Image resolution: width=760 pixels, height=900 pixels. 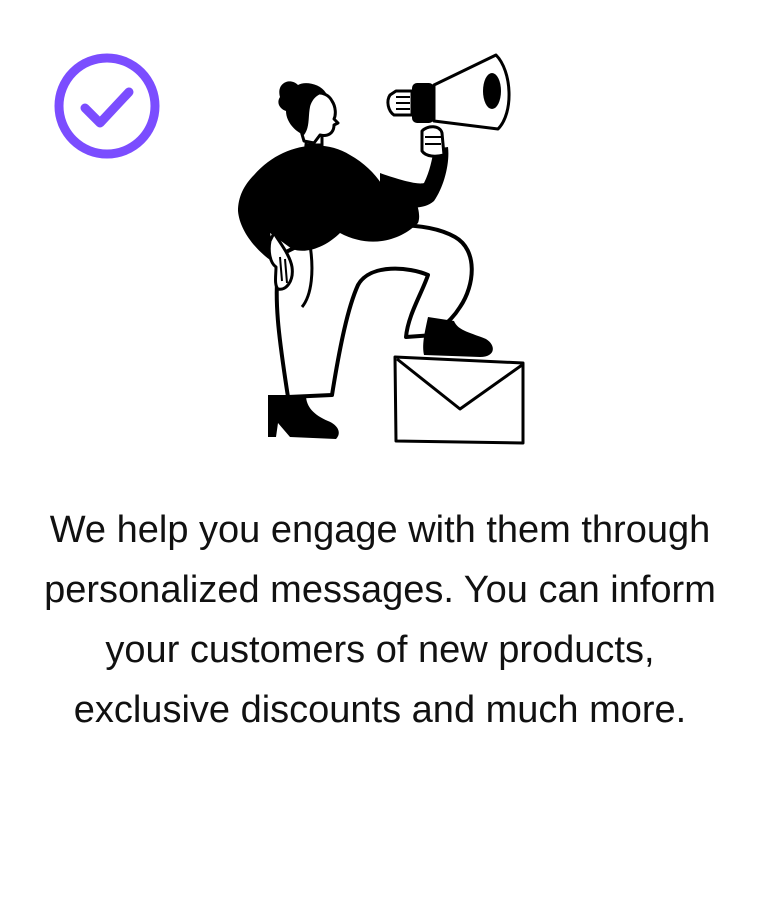 I want to click on envelope-icon, so click(x=459, y=400).